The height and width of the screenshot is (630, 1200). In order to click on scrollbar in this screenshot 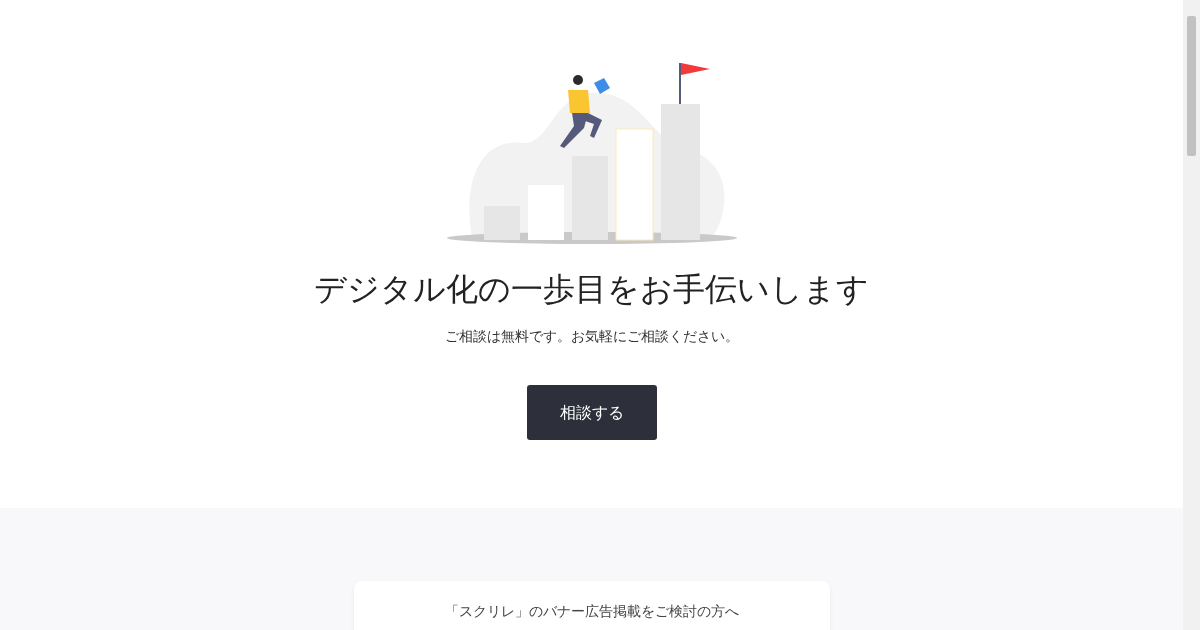, I will do `click(1191, 315)`.